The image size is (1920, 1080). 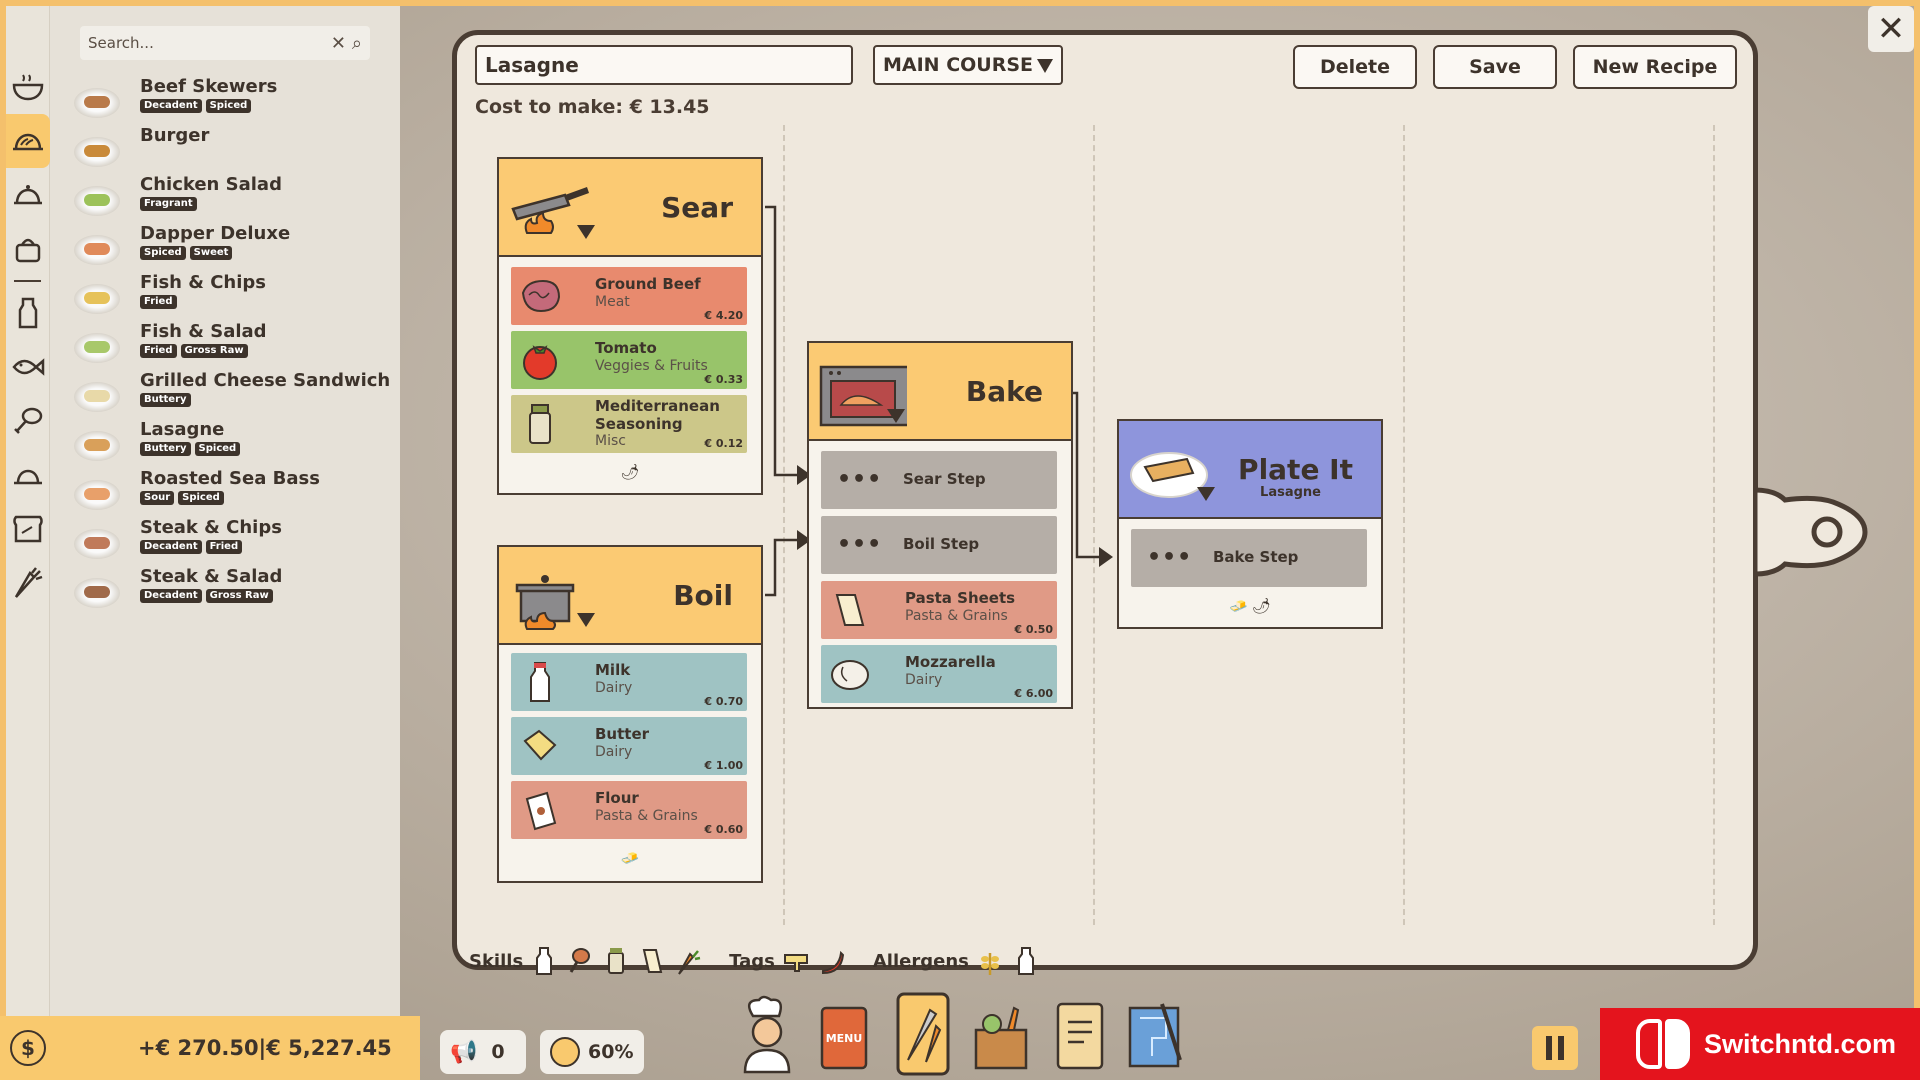 What do you see at coordinates (1001, 1034) in the screenshot?
I see `ingredients-crate-icon` at bounding box center [1001, 1034].